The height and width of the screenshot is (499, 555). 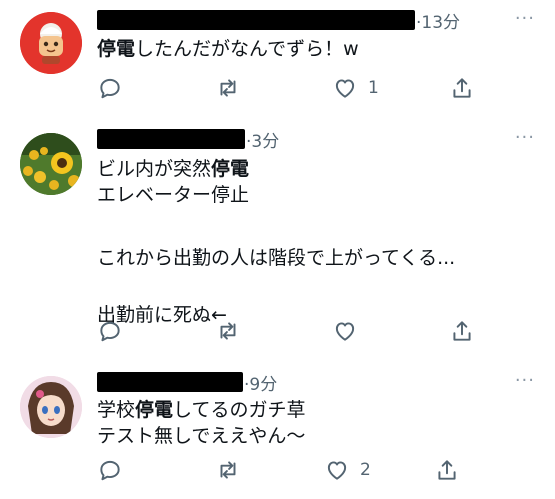 I want to click on like-button: 2, so click(x=347, y=470).